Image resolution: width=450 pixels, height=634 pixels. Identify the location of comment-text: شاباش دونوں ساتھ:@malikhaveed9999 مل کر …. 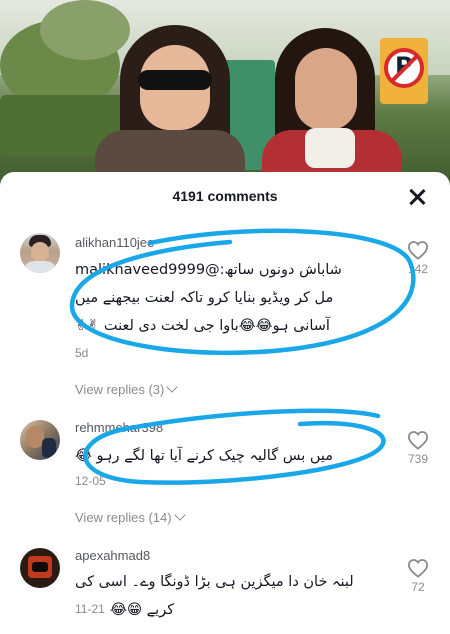
(240, 298).